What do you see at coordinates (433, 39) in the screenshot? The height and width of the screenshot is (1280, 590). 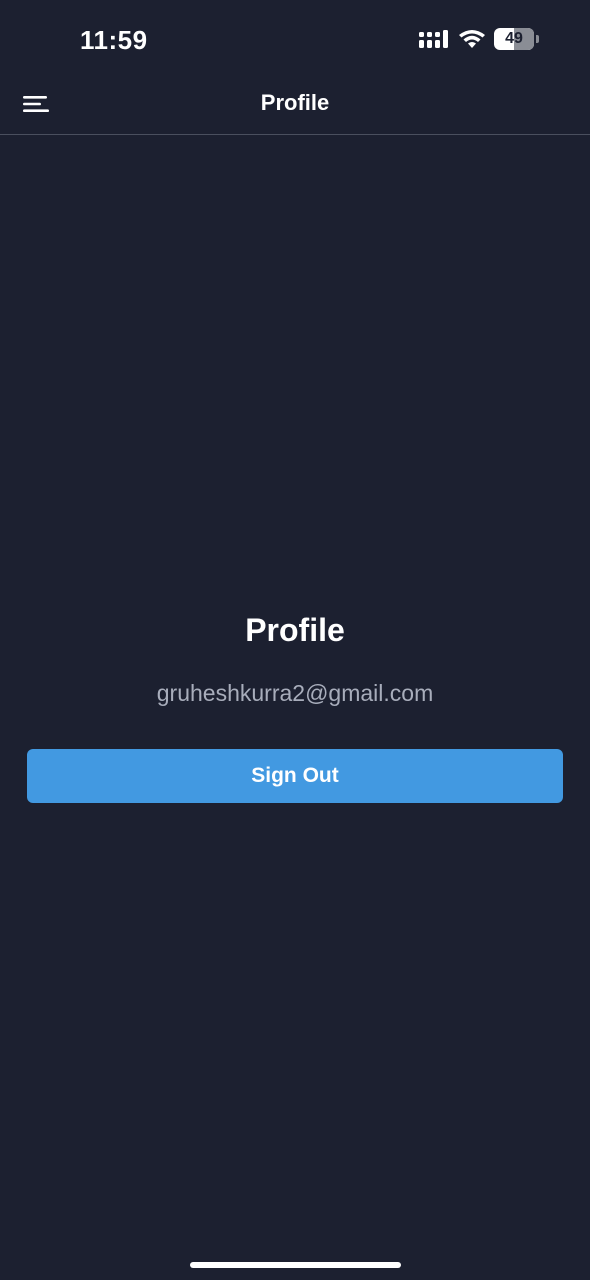 I see `signal-icon` at bounding box center [433, 39].